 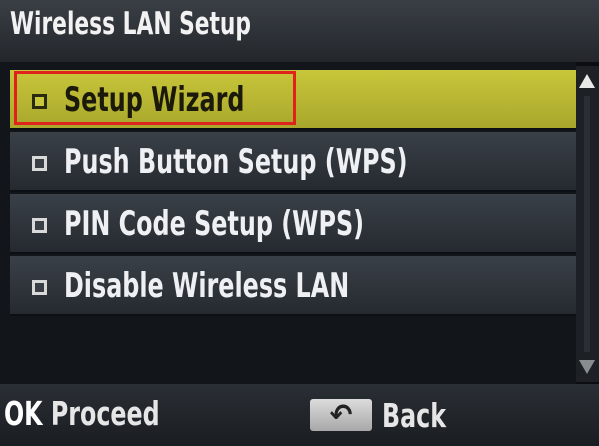 I want to click on menu-item-disable-wireless-lan: Disable Wireless LAN, so click(x=293, y=286).